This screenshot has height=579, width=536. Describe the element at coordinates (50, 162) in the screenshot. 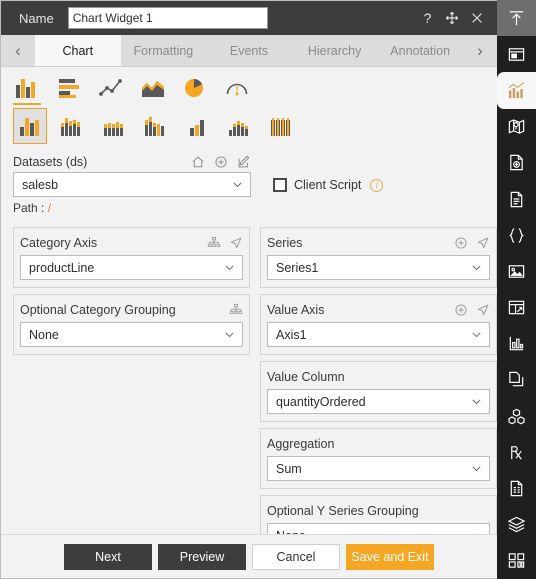

I see `datasets-label: Datasets (ds)` at that location.